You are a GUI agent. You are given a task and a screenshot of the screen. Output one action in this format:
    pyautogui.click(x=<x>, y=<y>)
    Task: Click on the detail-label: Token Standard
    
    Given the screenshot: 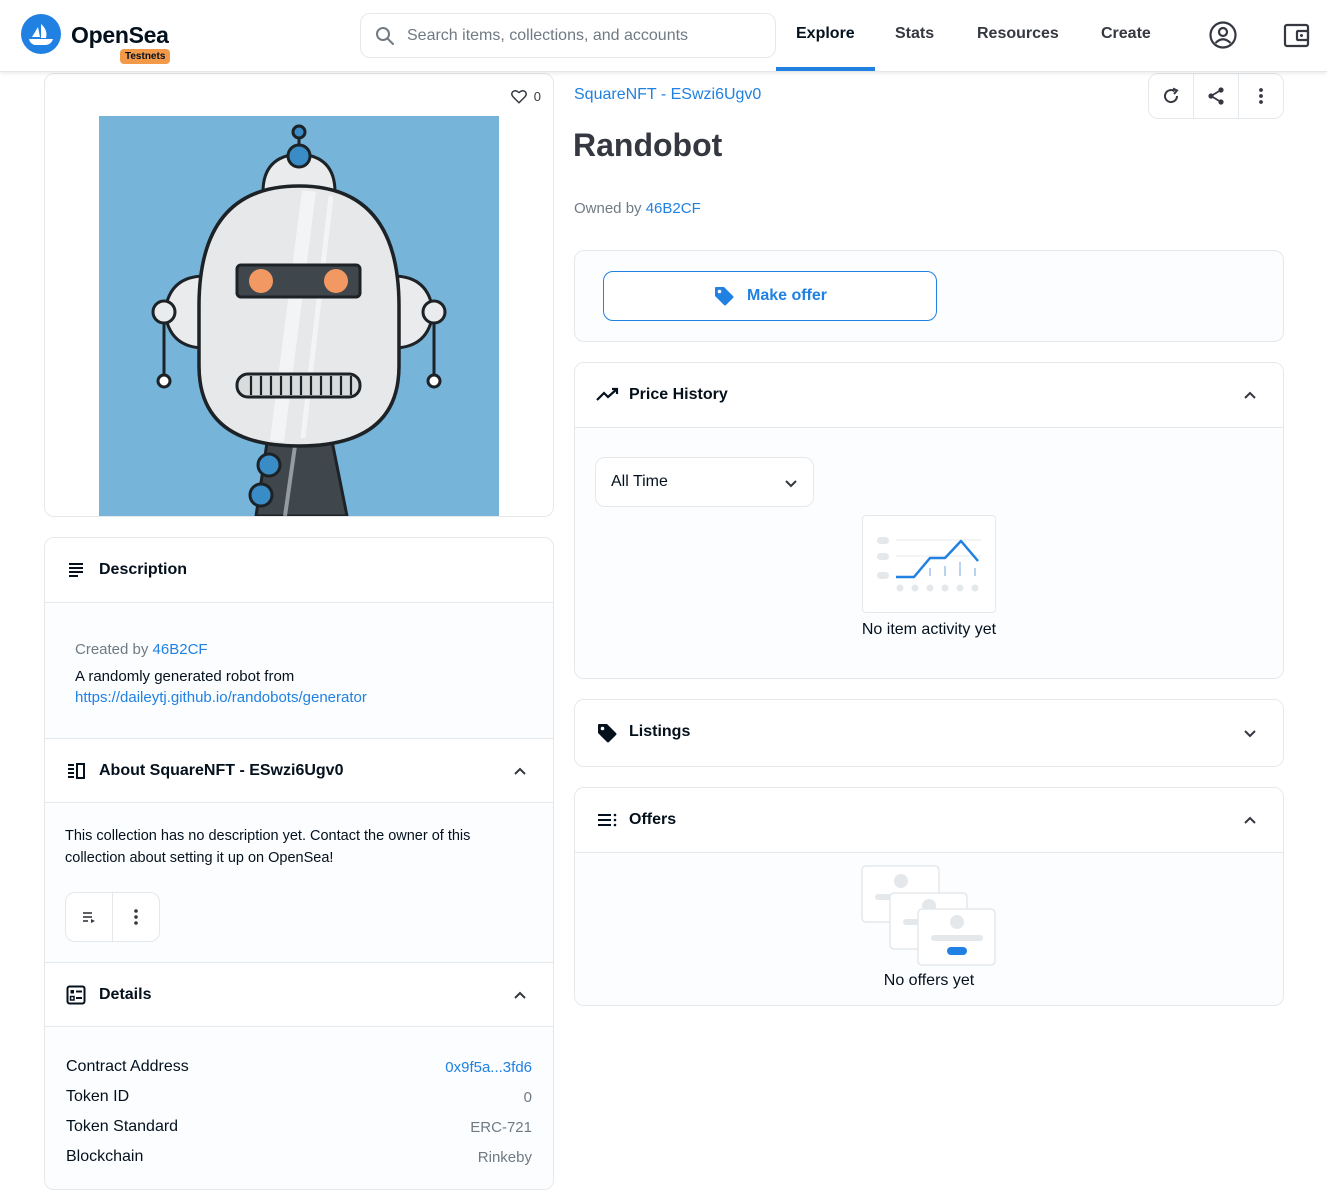 What is the action you would take?
    pyautogui.click(x=122, y=1126)
    